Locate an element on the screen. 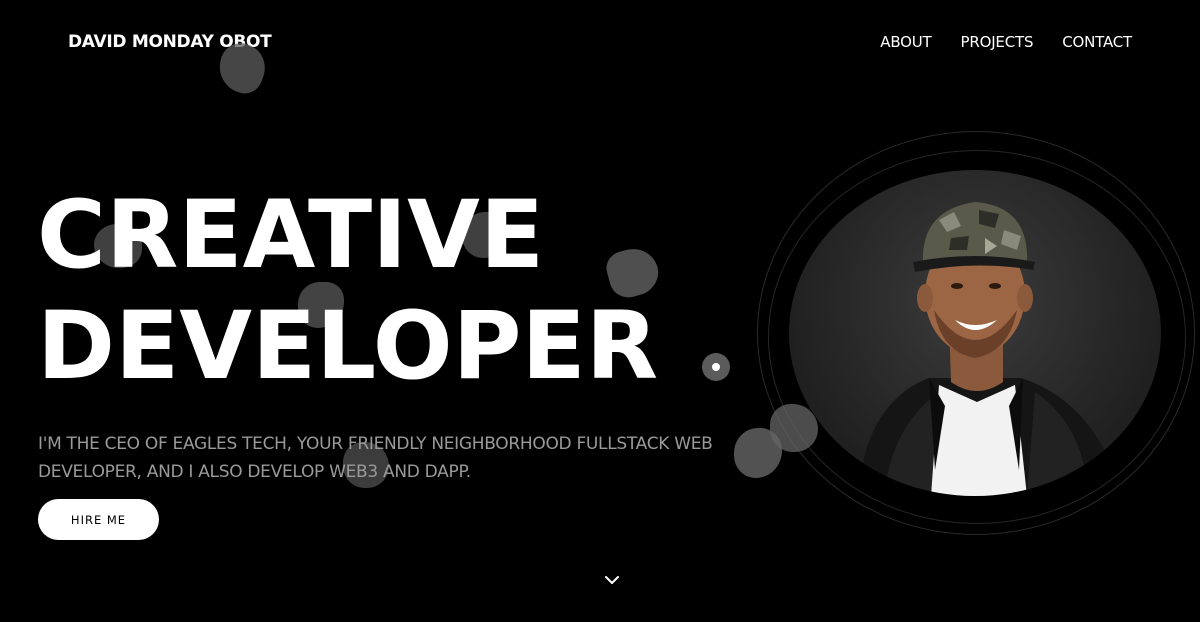 This screenshot has width=1200, height=622. cursor-dot is located at coordinates (716, 367).